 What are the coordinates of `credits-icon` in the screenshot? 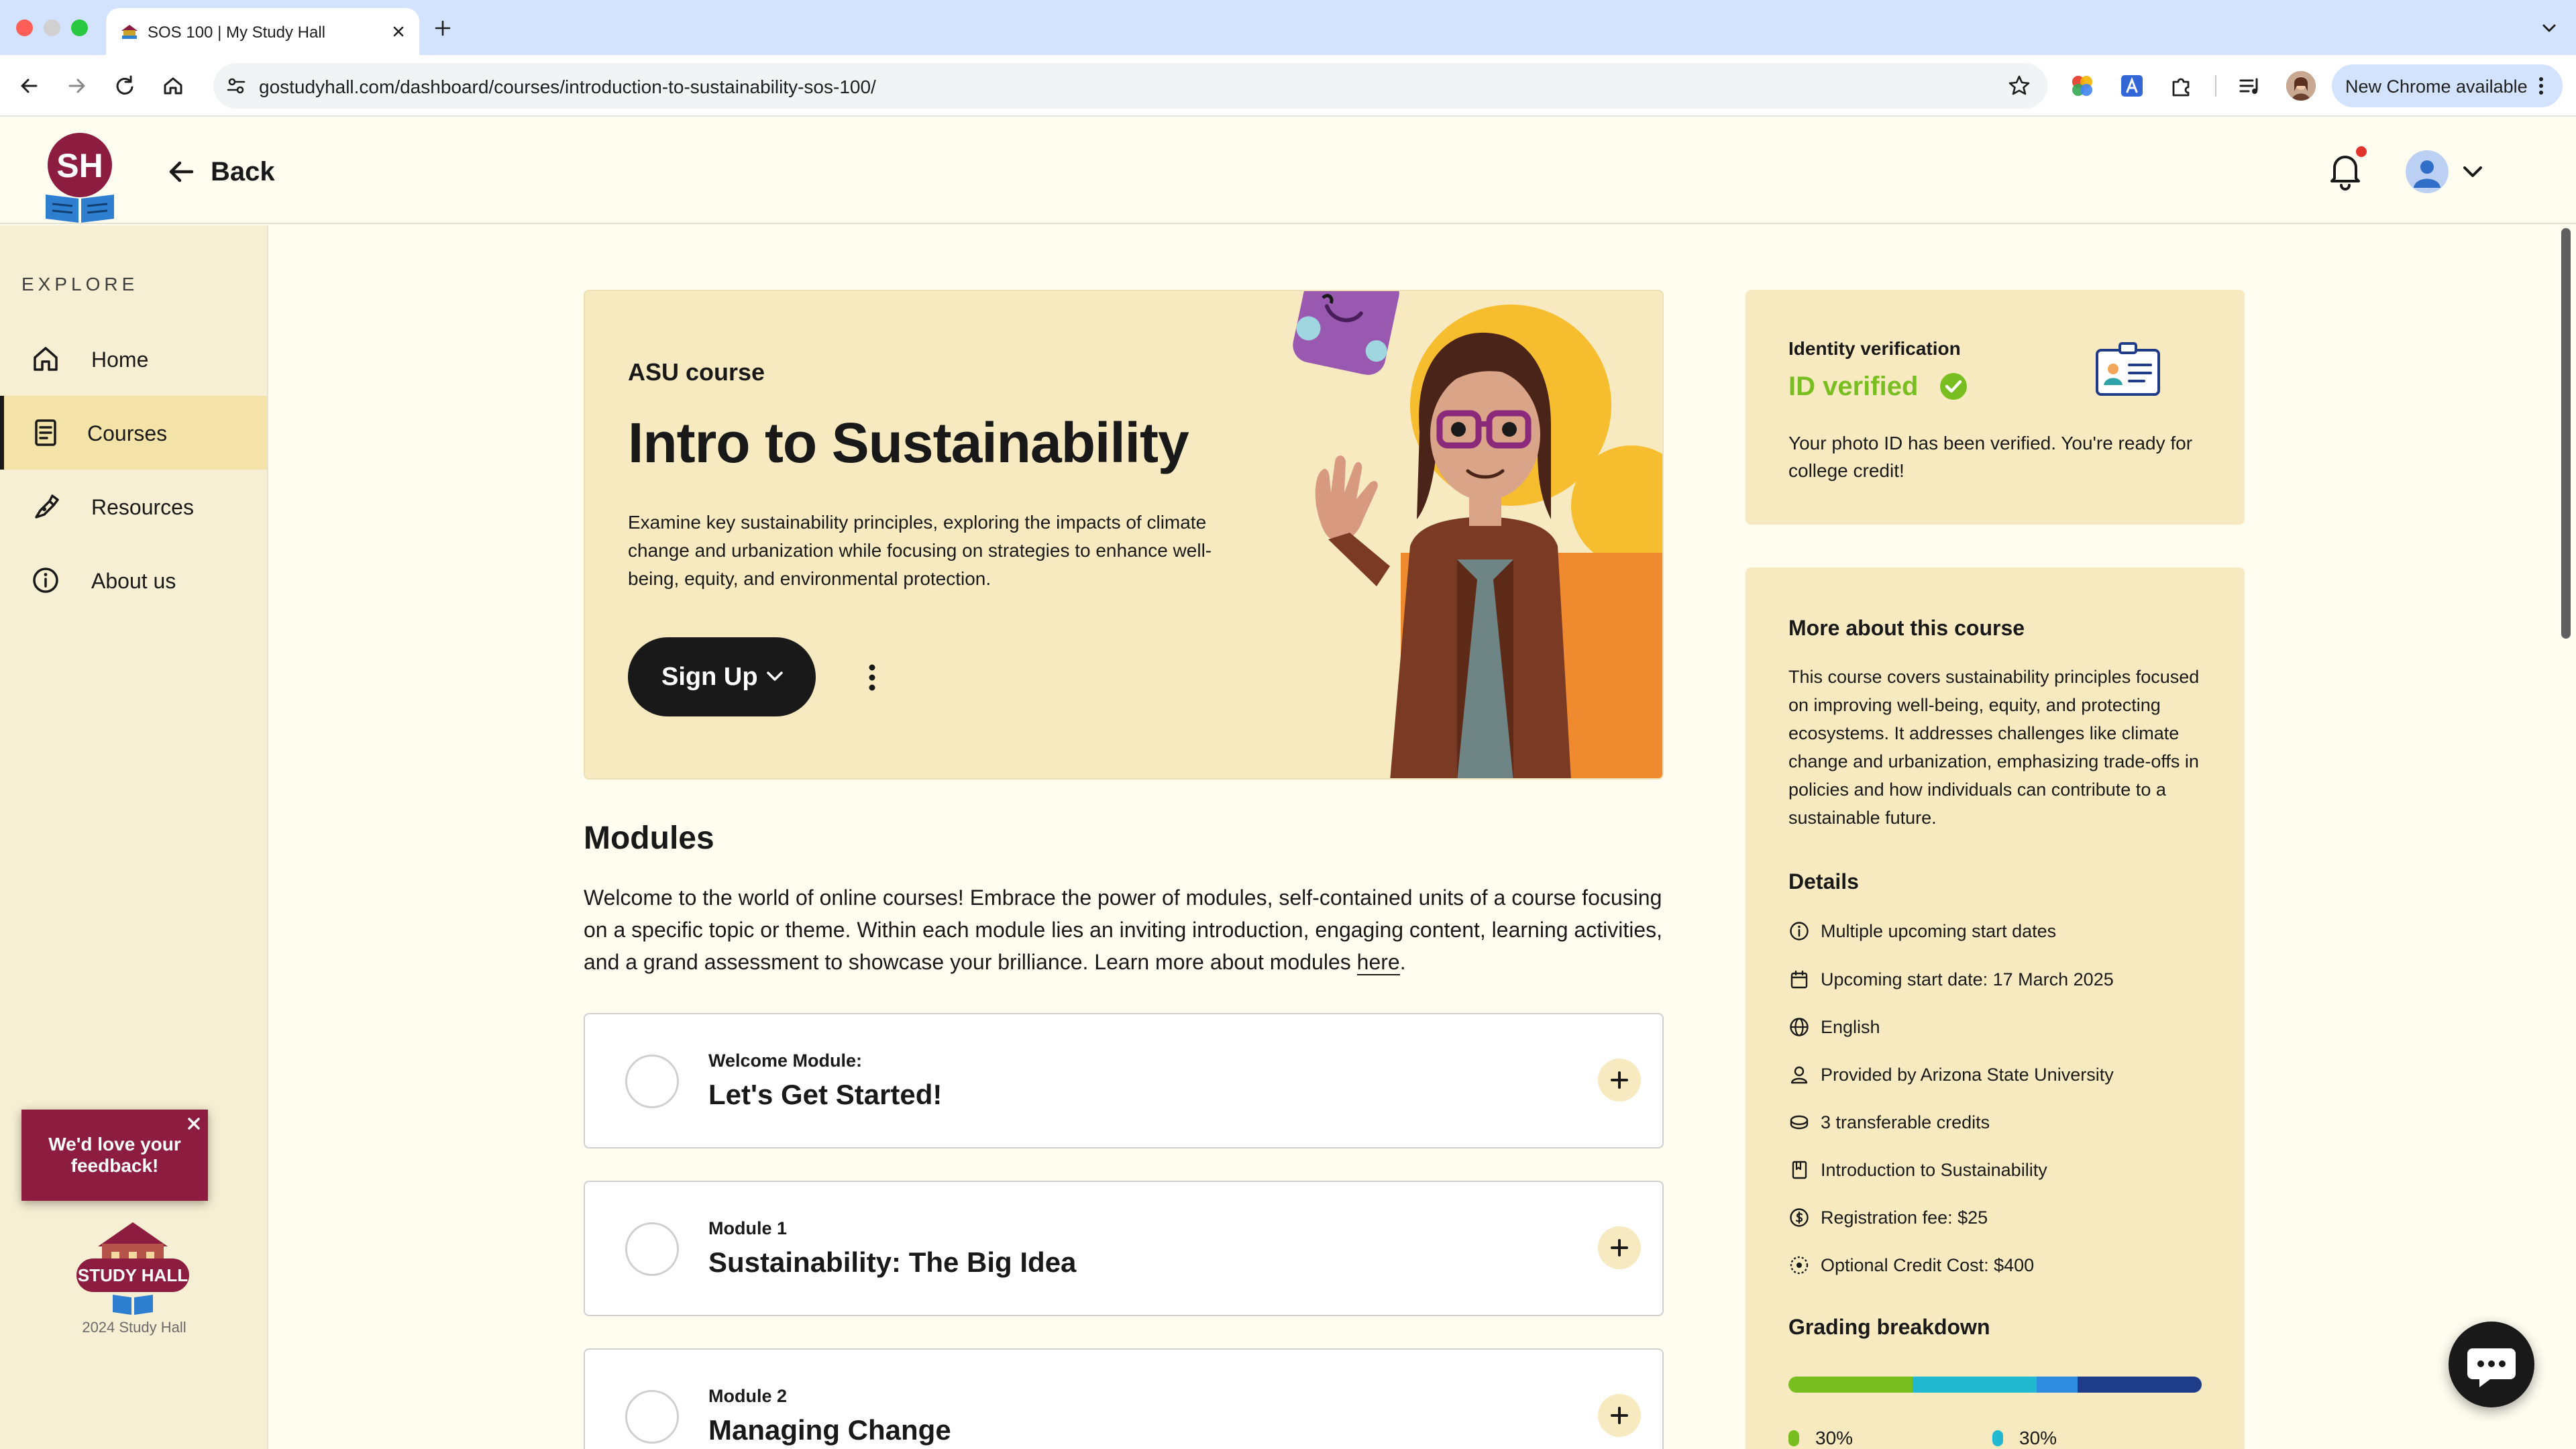 It's located at (1799, 1122).